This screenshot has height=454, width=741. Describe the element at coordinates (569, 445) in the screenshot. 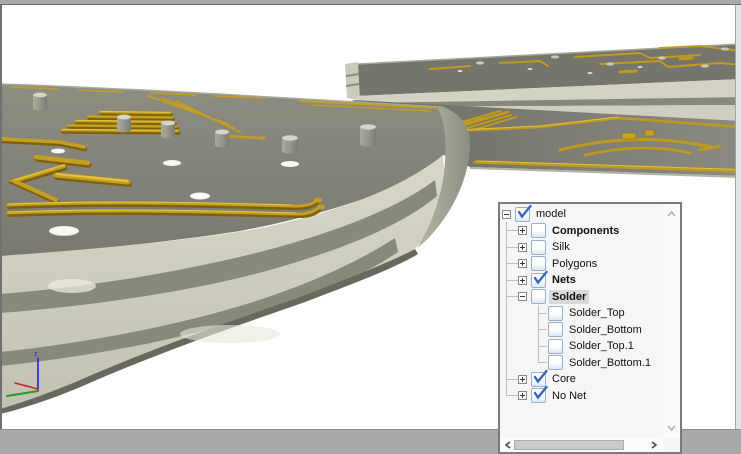

I see `scrollbar-thumb` at that location.